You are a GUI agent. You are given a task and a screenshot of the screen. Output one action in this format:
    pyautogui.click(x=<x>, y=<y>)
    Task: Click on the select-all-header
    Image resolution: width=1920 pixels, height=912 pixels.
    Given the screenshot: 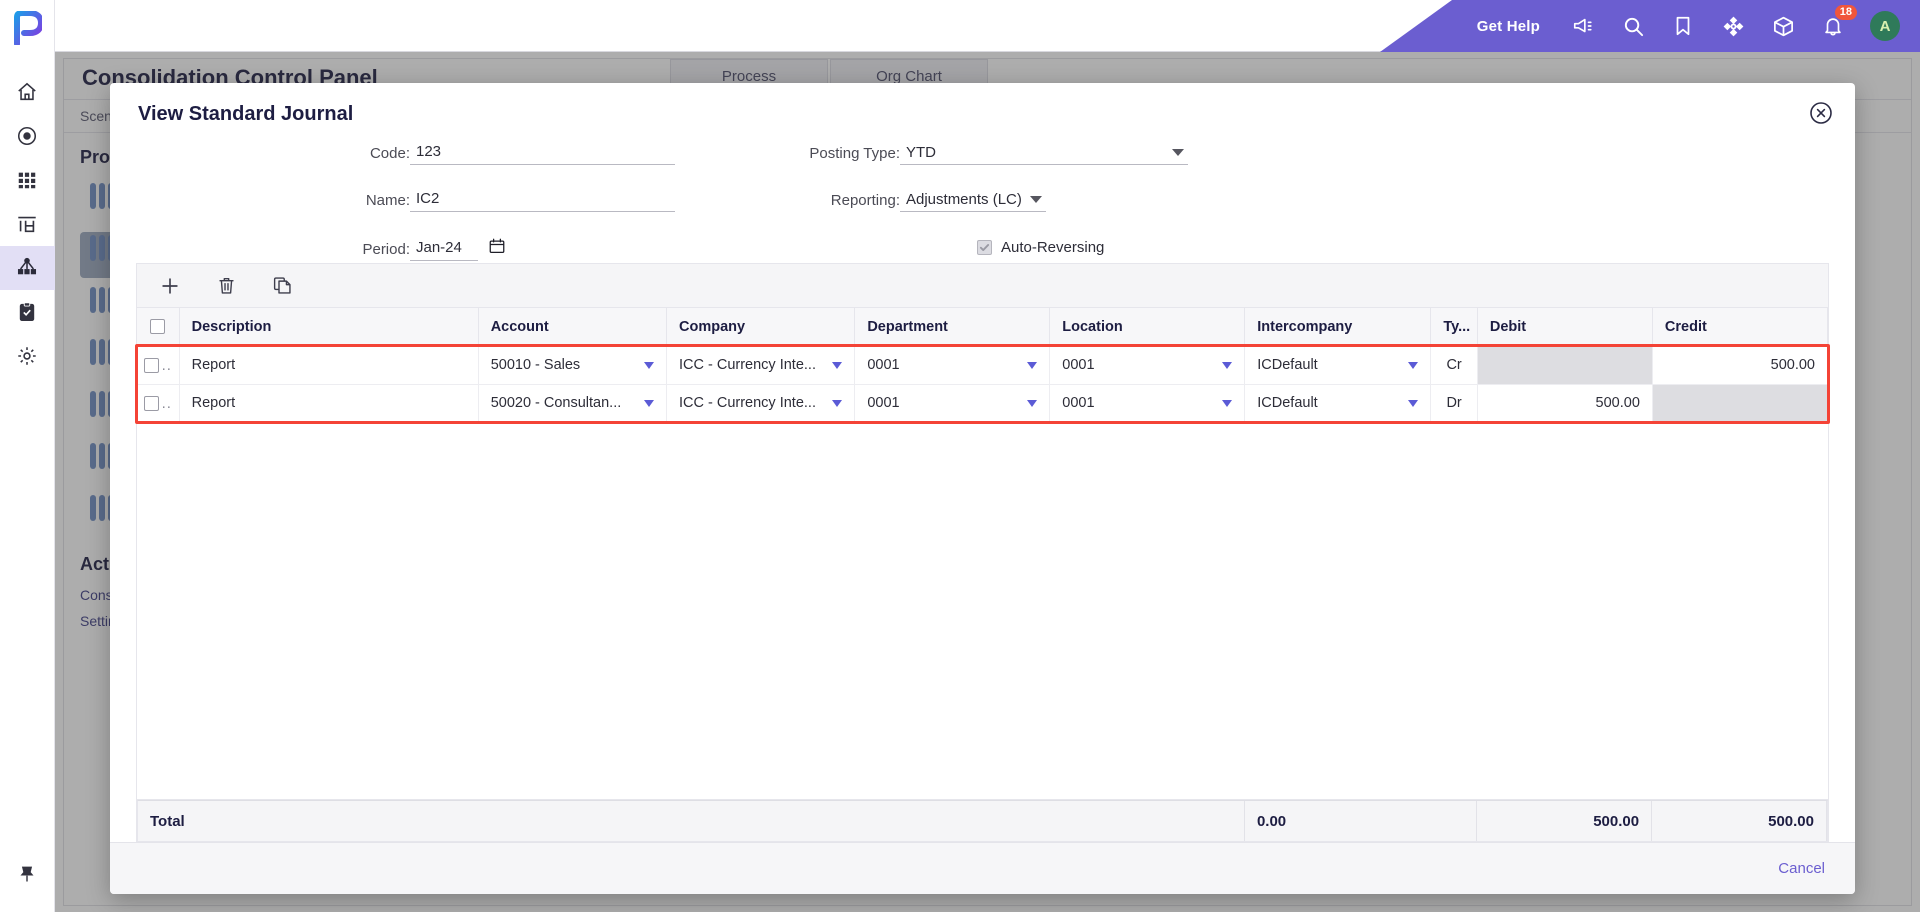 What is the action you would take?
    pyautogui.click(x=158, y=327)
    